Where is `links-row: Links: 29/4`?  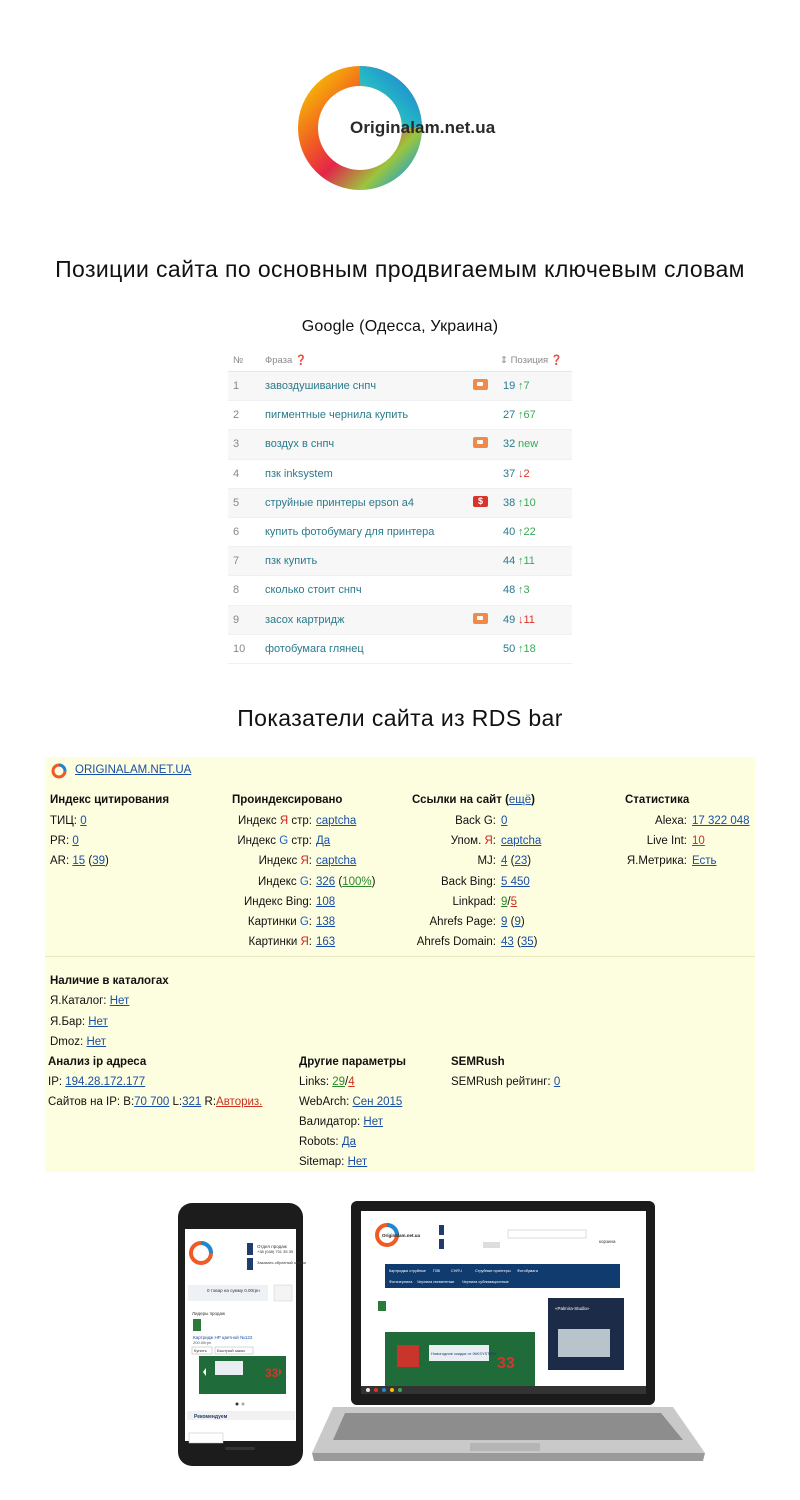 links-row: Links: 29/4 is located at coordinates (327, 1082).